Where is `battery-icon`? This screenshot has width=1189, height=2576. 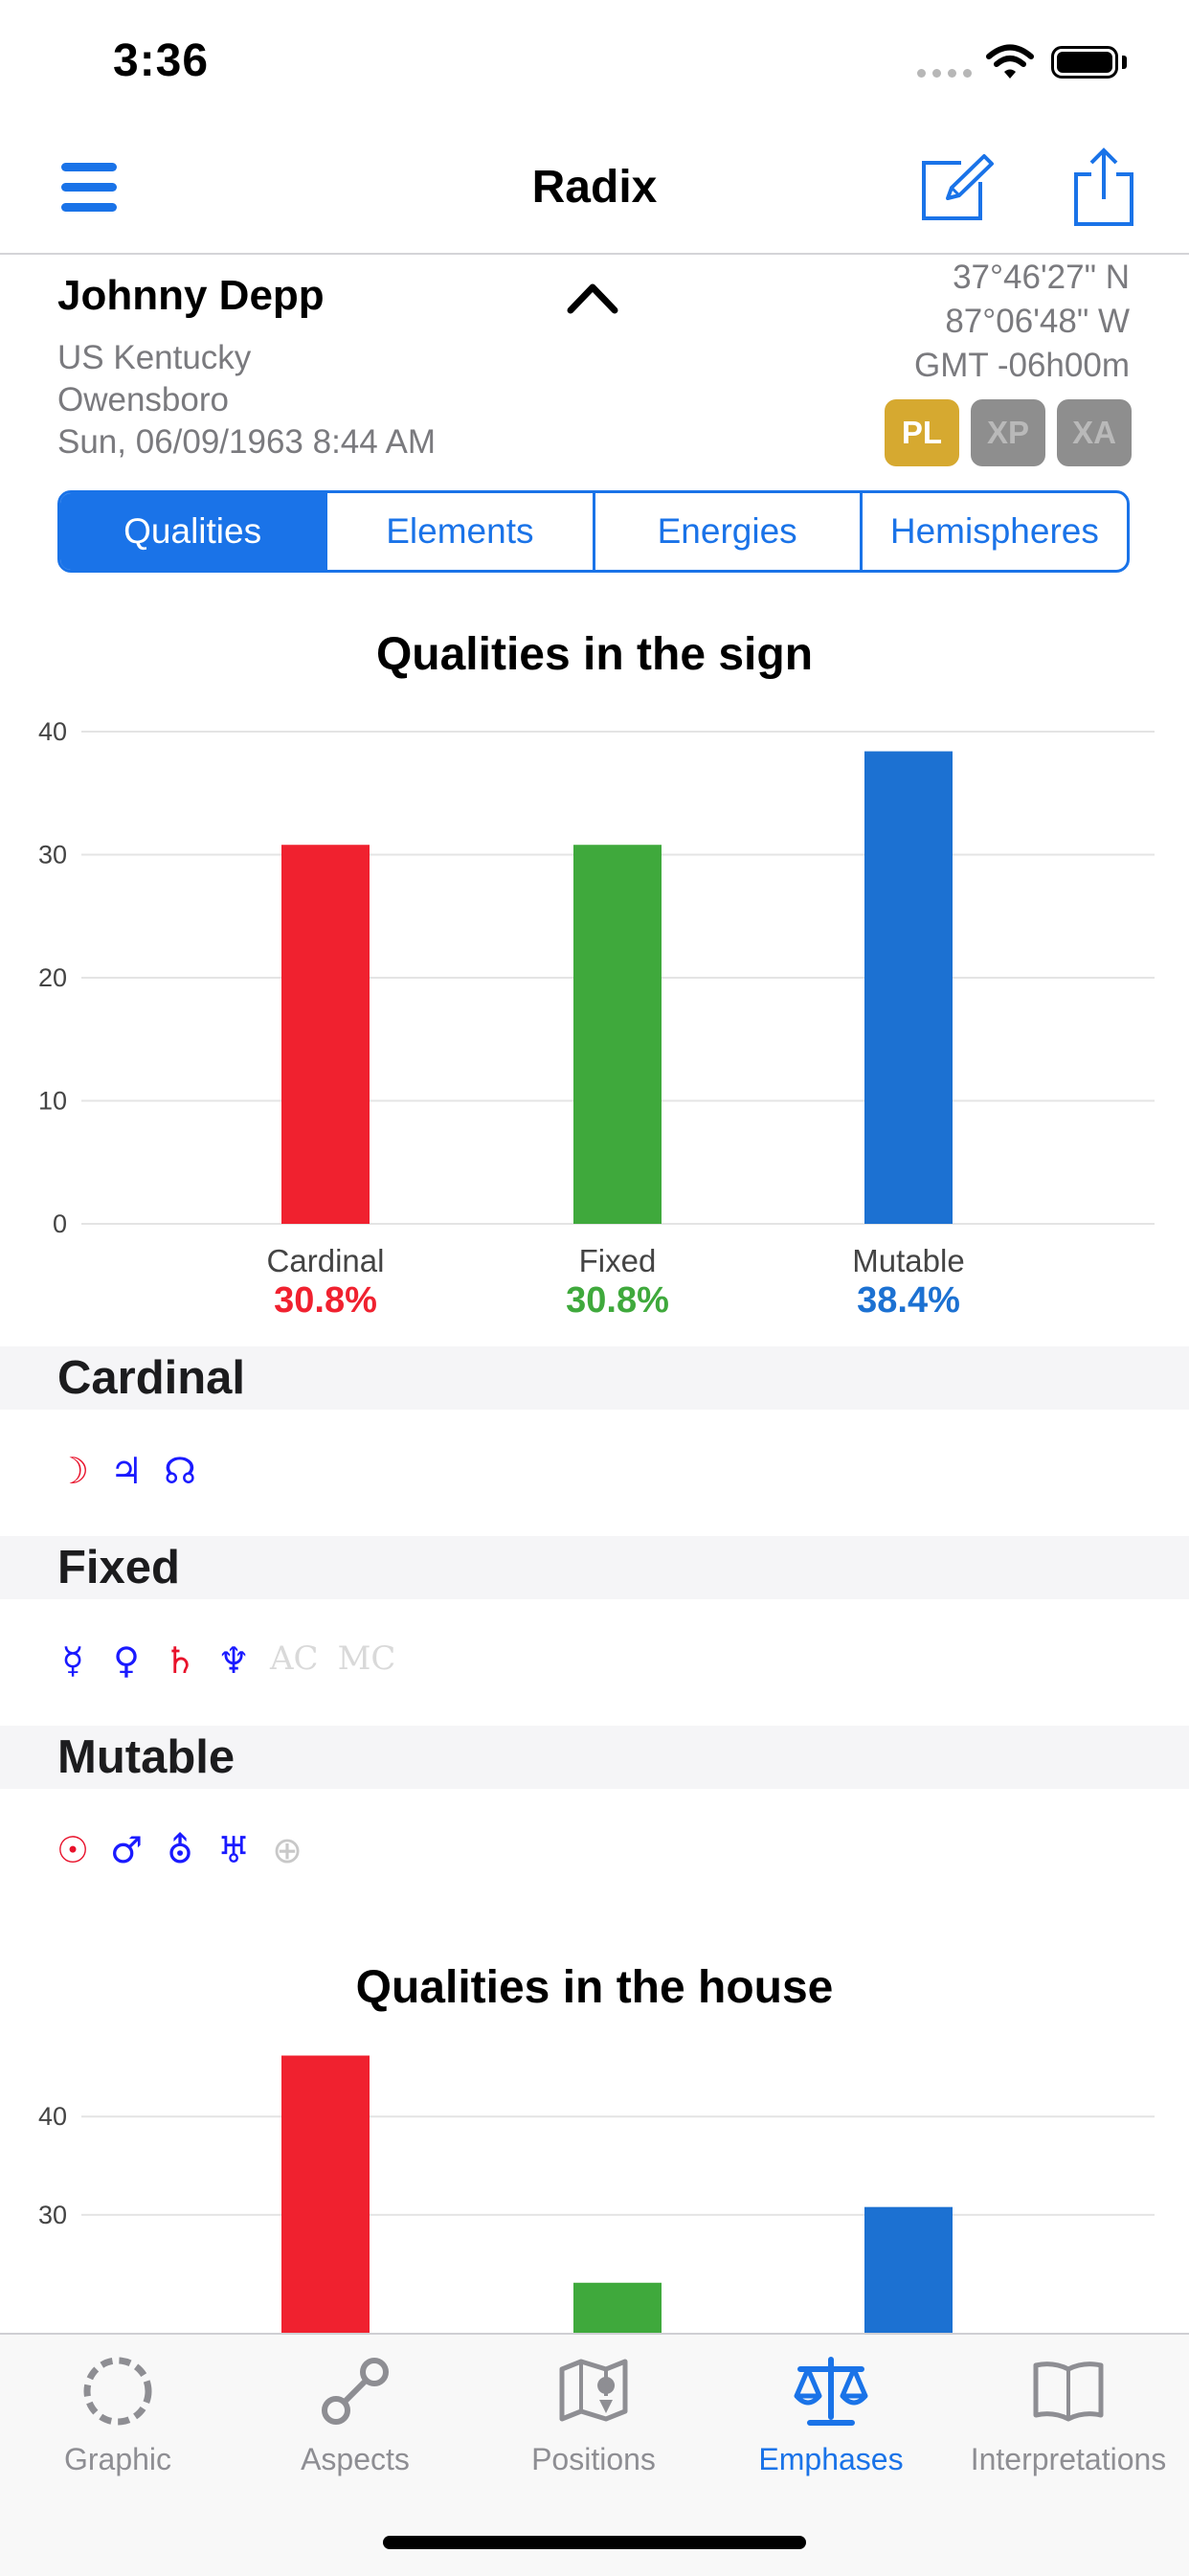 battery-icon is located at coordinates (1084, 62).